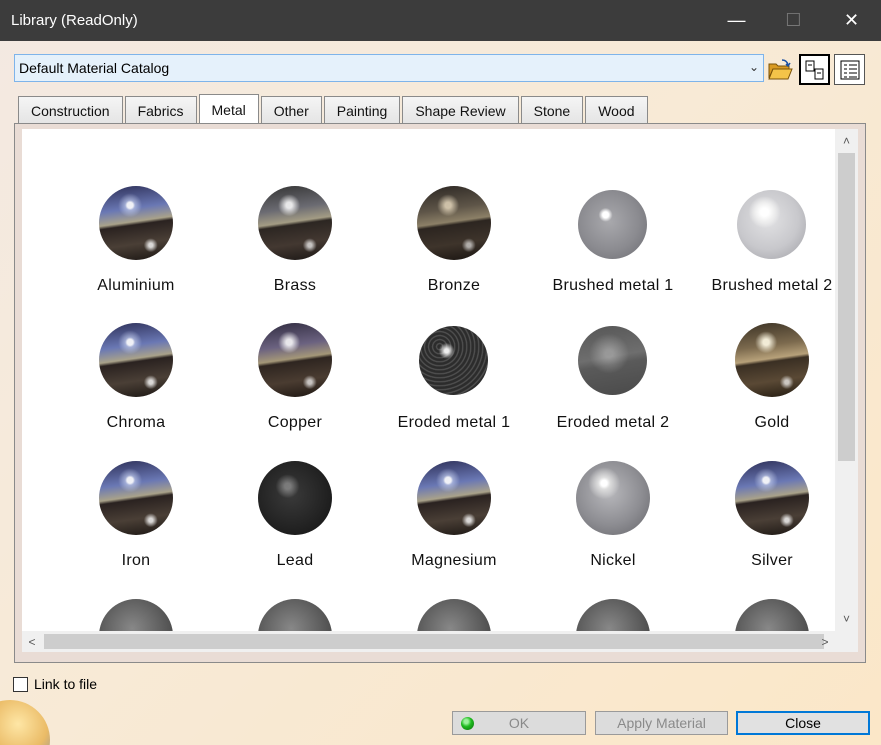 Image resolution: width=881 pixels, height=745 pixels. Describe the element at coordinates (613, 285) in the screenshot. I see `material-label: Brushed metal 1` at that location.